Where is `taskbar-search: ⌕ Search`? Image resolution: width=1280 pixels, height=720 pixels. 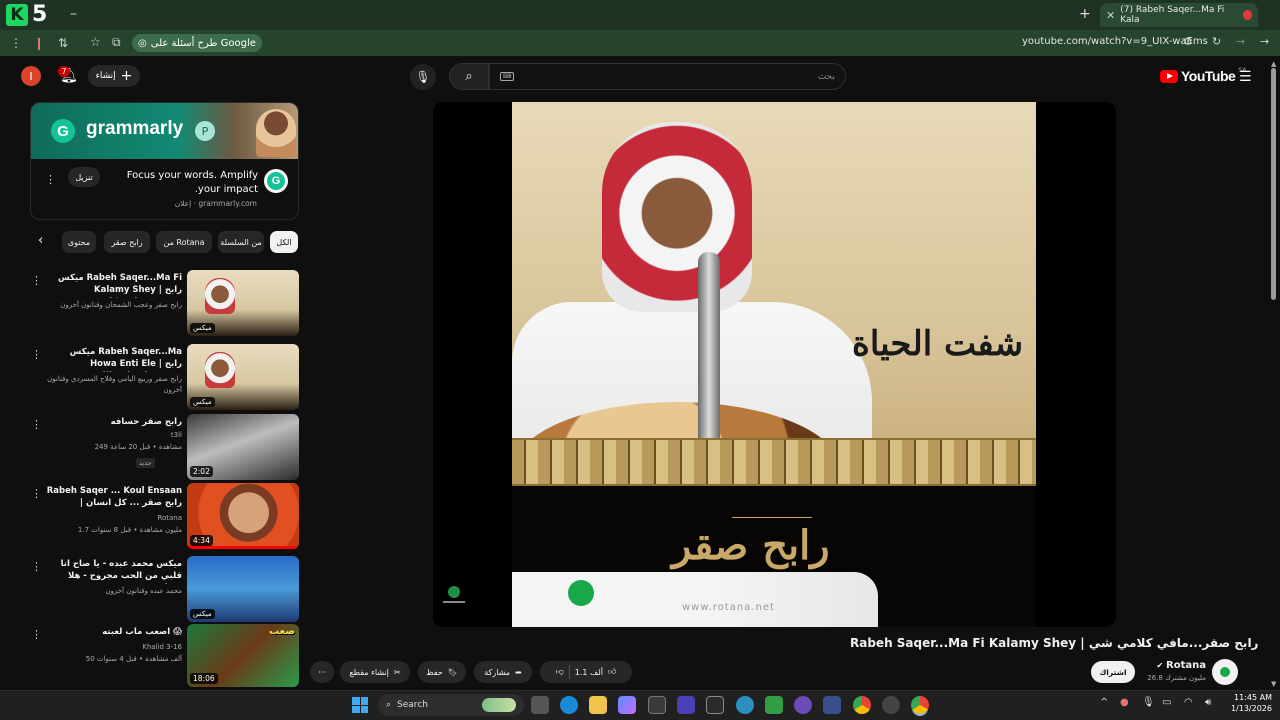
taskbar-search: ⌕ Search is located at coordinates (451, 705).